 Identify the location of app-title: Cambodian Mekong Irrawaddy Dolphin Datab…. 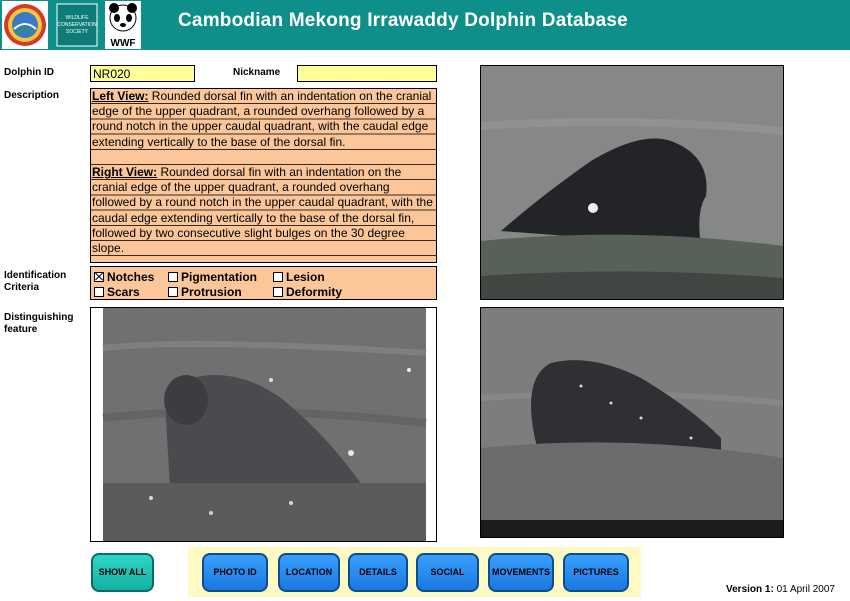
(403, 20).